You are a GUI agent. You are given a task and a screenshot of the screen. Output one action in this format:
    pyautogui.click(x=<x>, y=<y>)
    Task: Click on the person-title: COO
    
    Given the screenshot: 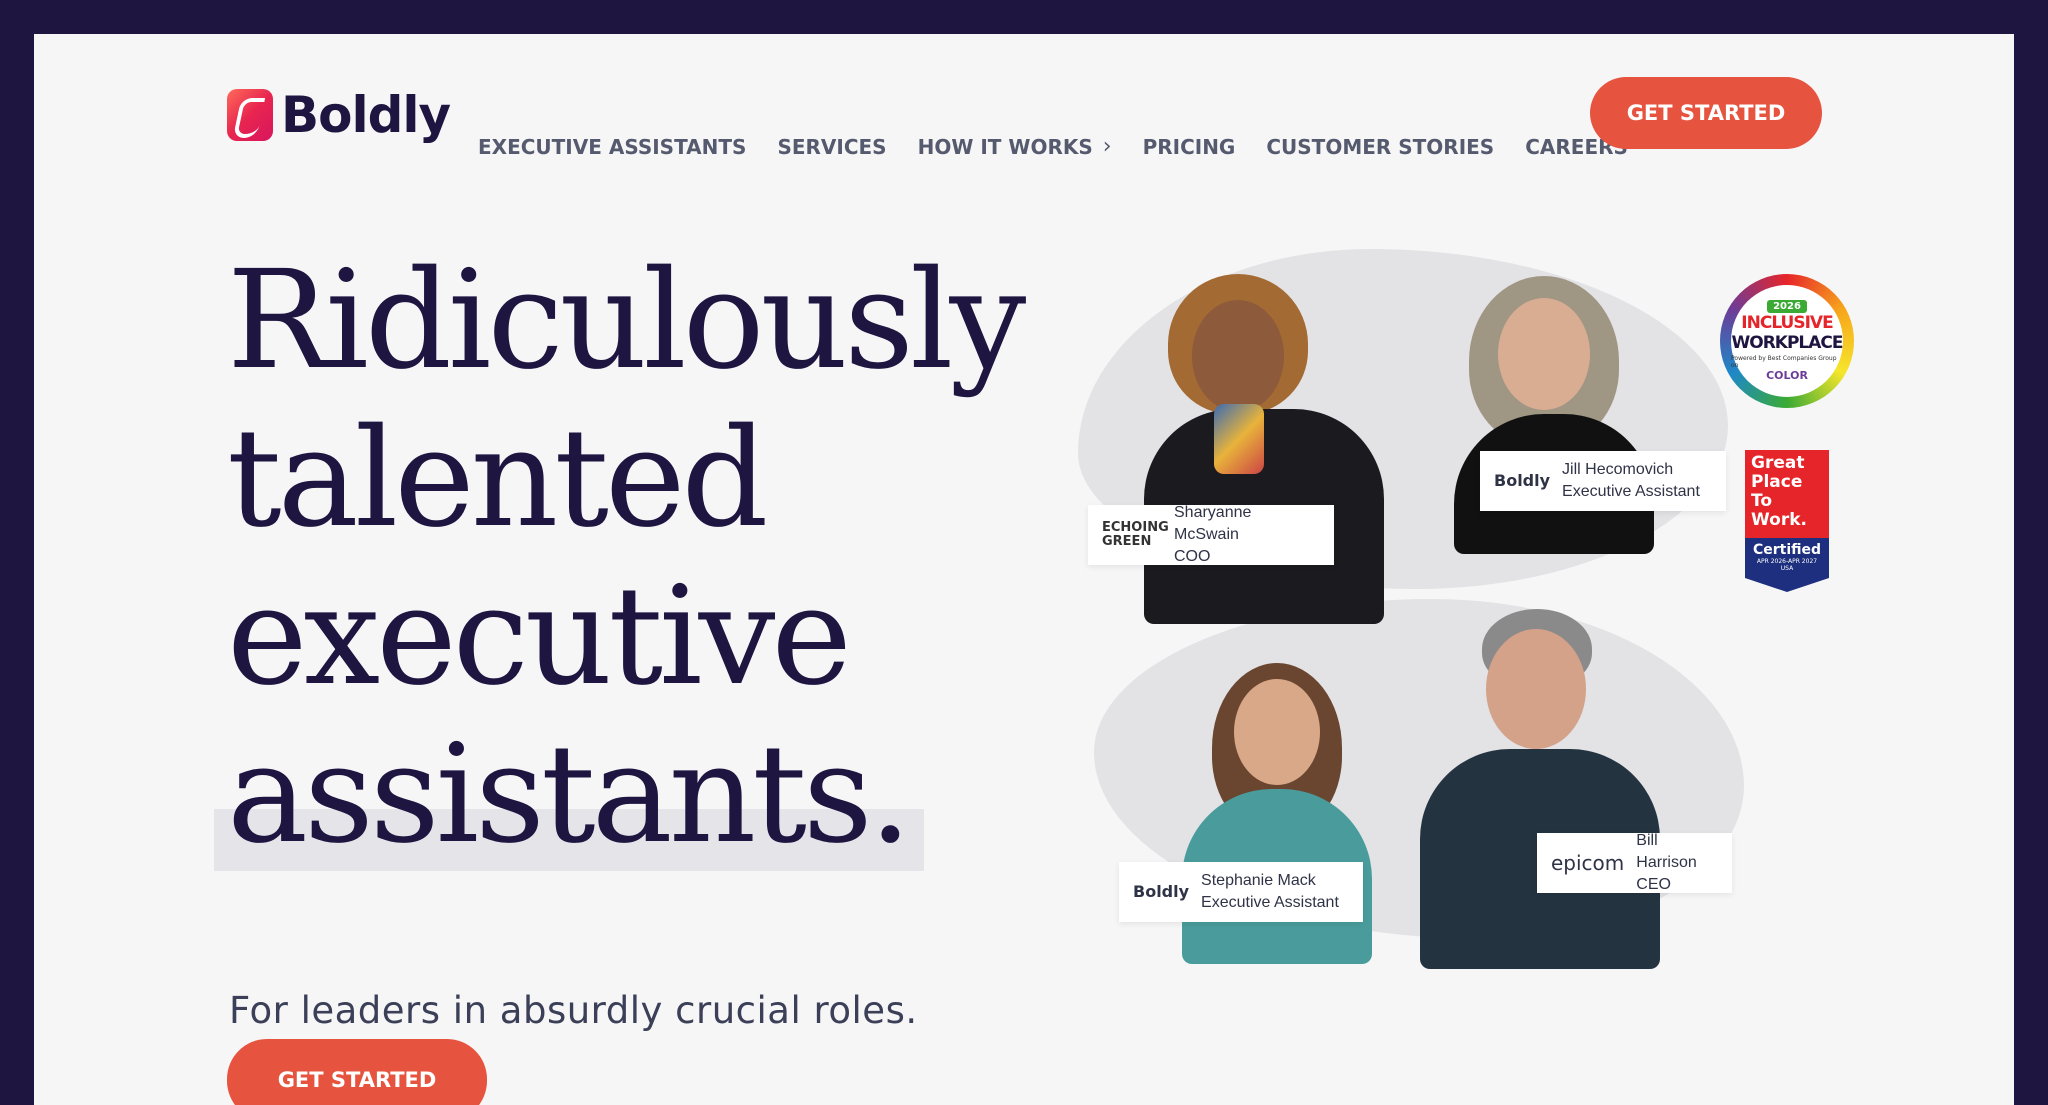 What is the action you would take?
    pyautogui.click(x=1192, y=556)
    